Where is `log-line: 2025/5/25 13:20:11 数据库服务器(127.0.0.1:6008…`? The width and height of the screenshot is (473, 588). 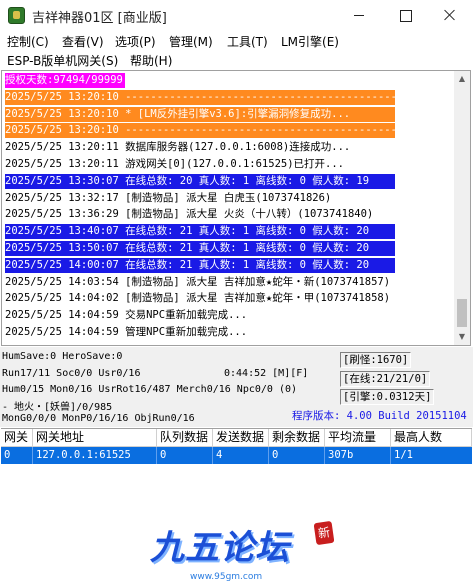 log-line: 2025/5/25 13:20:11 数据库服务器(127.0.0.1:6008… is located at coordinates (178, 147).